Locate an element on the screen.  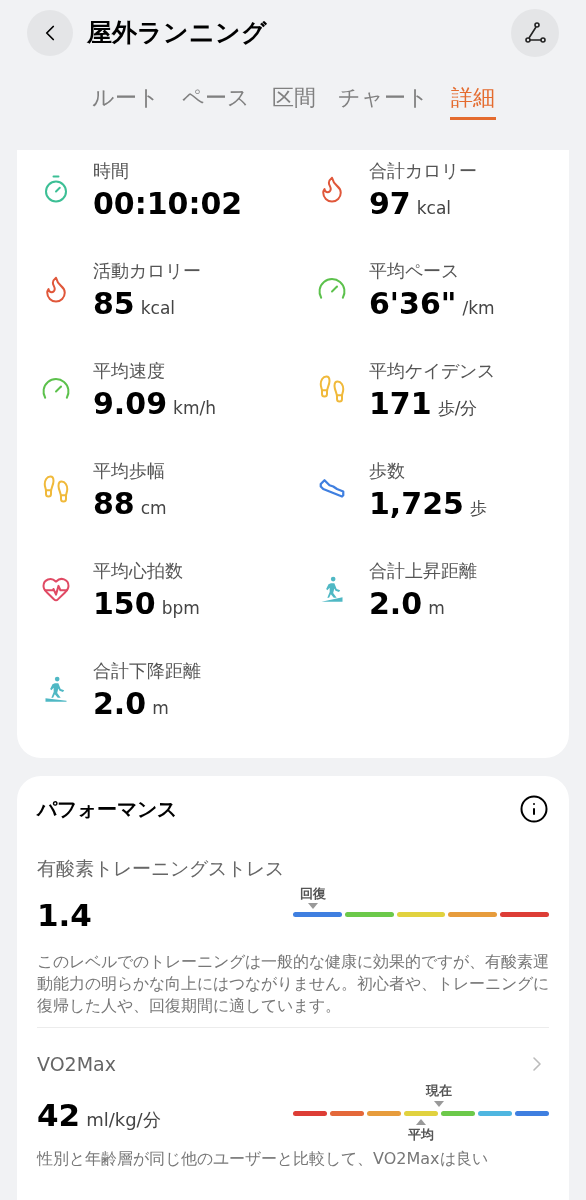
metric-label: 平均ペース is located at coordinates (414, 271).